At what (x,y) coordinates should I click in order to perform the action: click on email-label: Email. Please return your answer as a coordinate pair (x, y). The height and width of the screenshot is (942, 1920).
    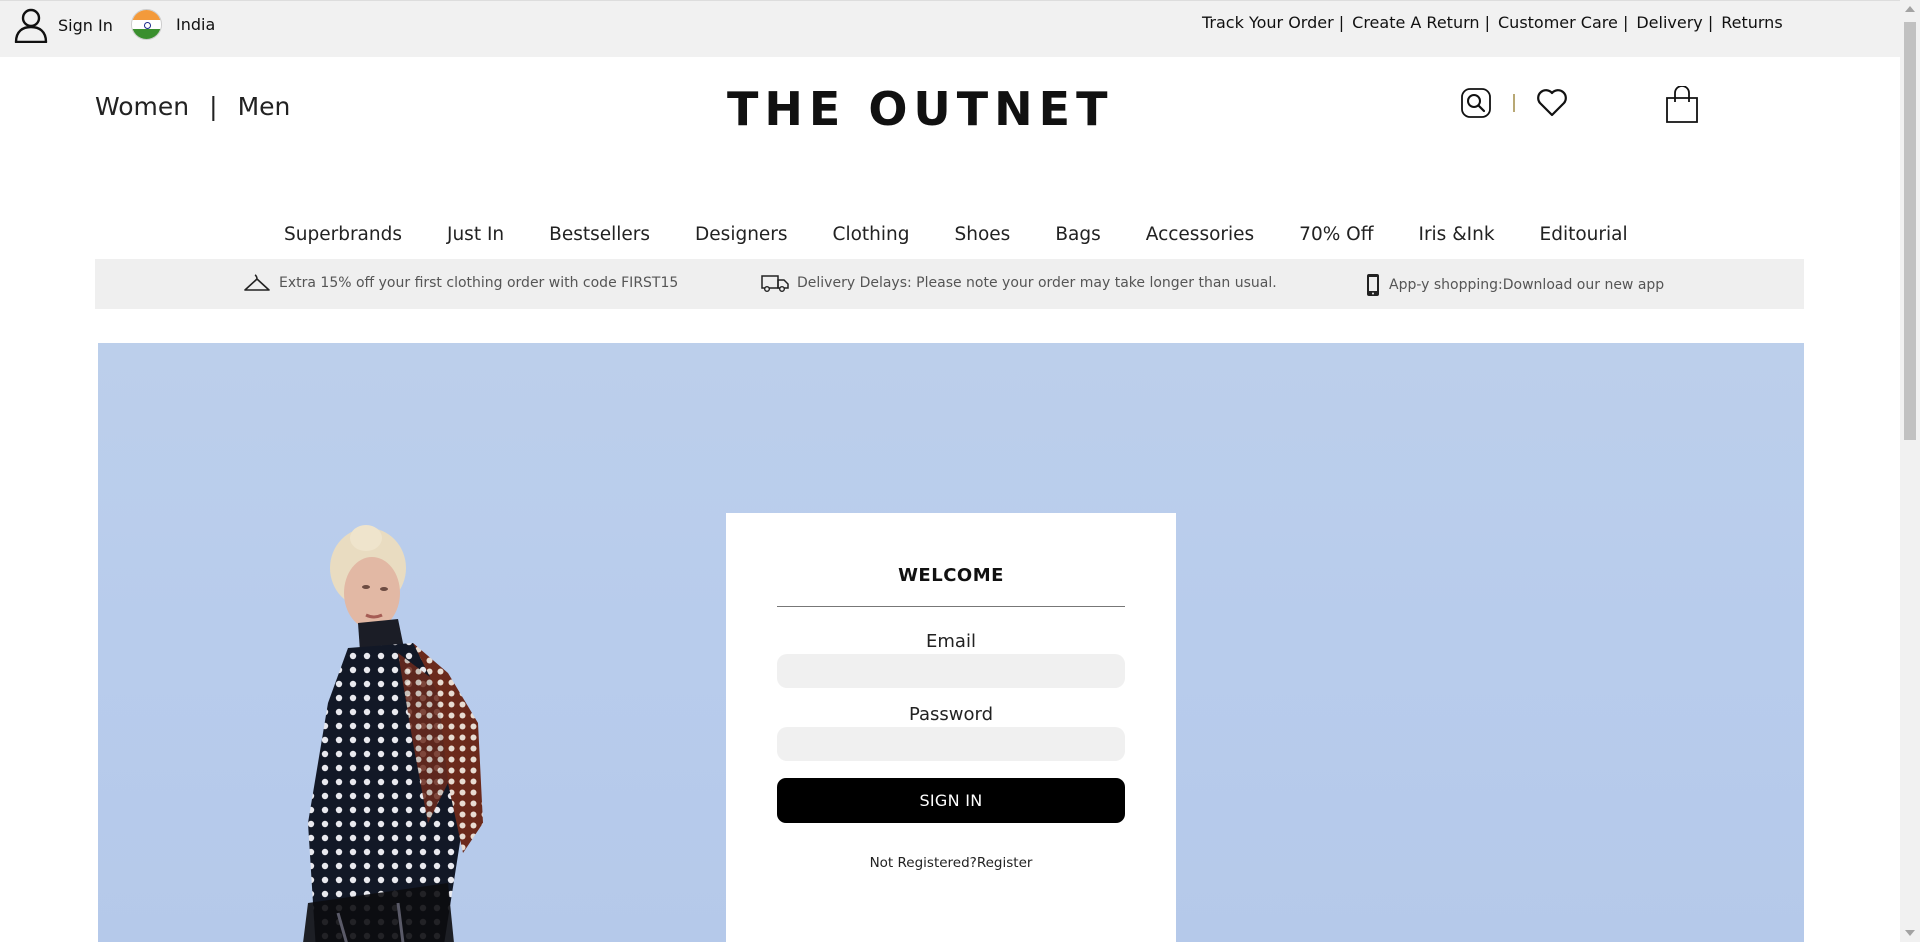
    Looking at the image, I should click on (951, 641).